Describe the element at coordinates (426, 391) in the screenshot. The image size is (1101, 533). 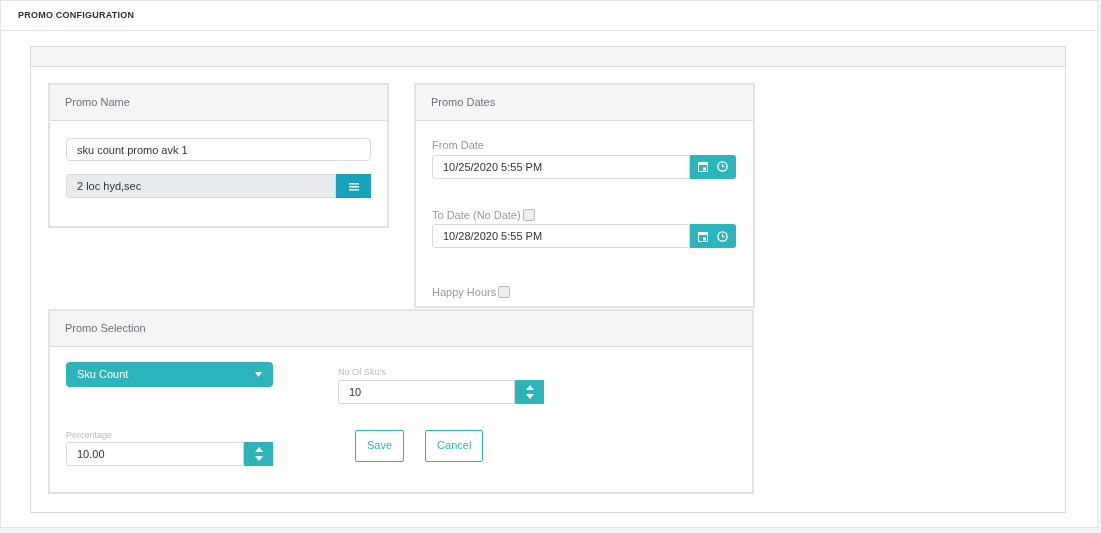
I see `sku-count-field: 10` at that location.